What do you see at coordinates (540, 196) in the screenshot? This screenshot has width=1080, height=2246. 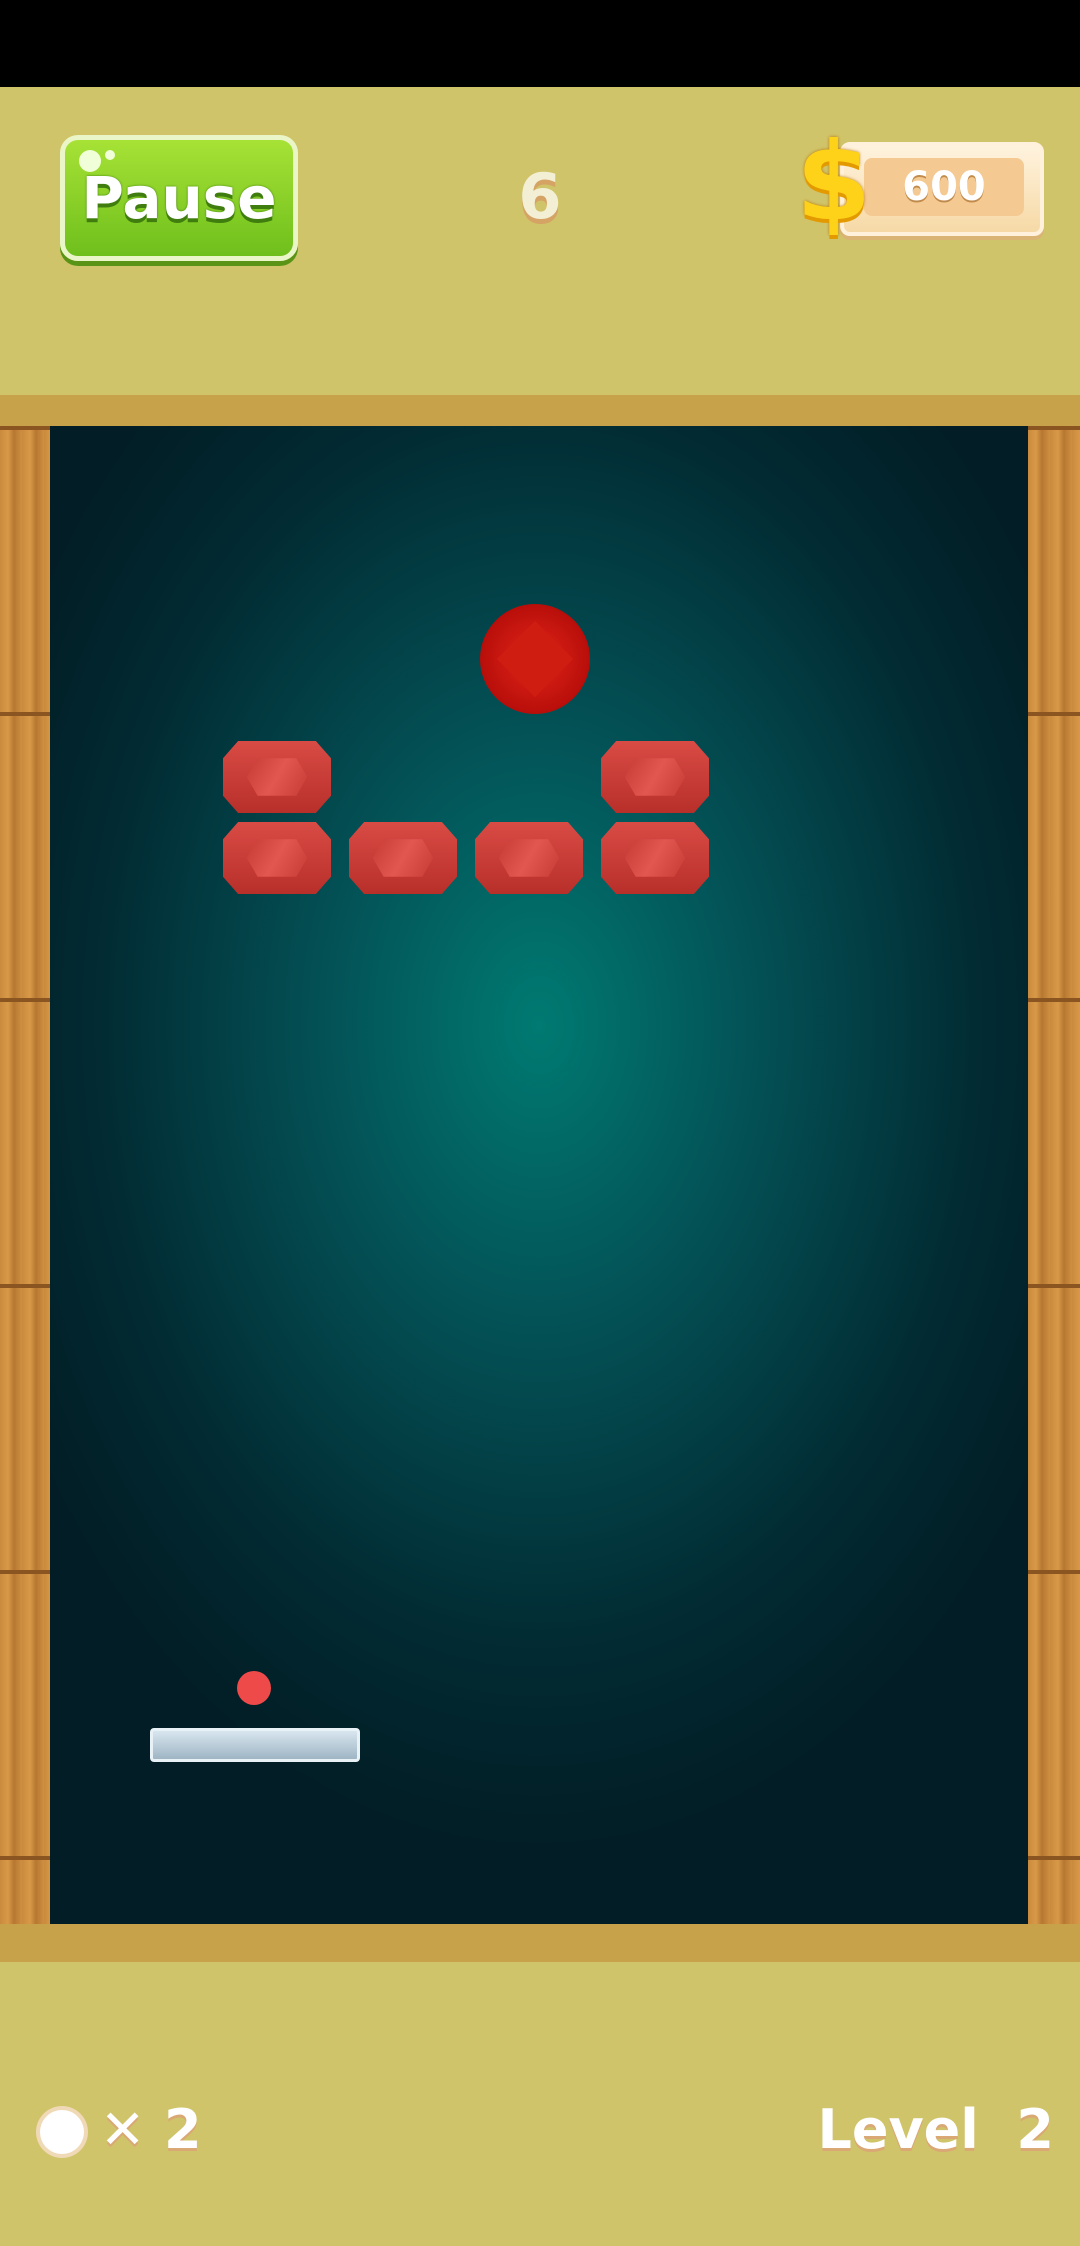 I see `score-counter: 6` at bounding box center [540, 196].